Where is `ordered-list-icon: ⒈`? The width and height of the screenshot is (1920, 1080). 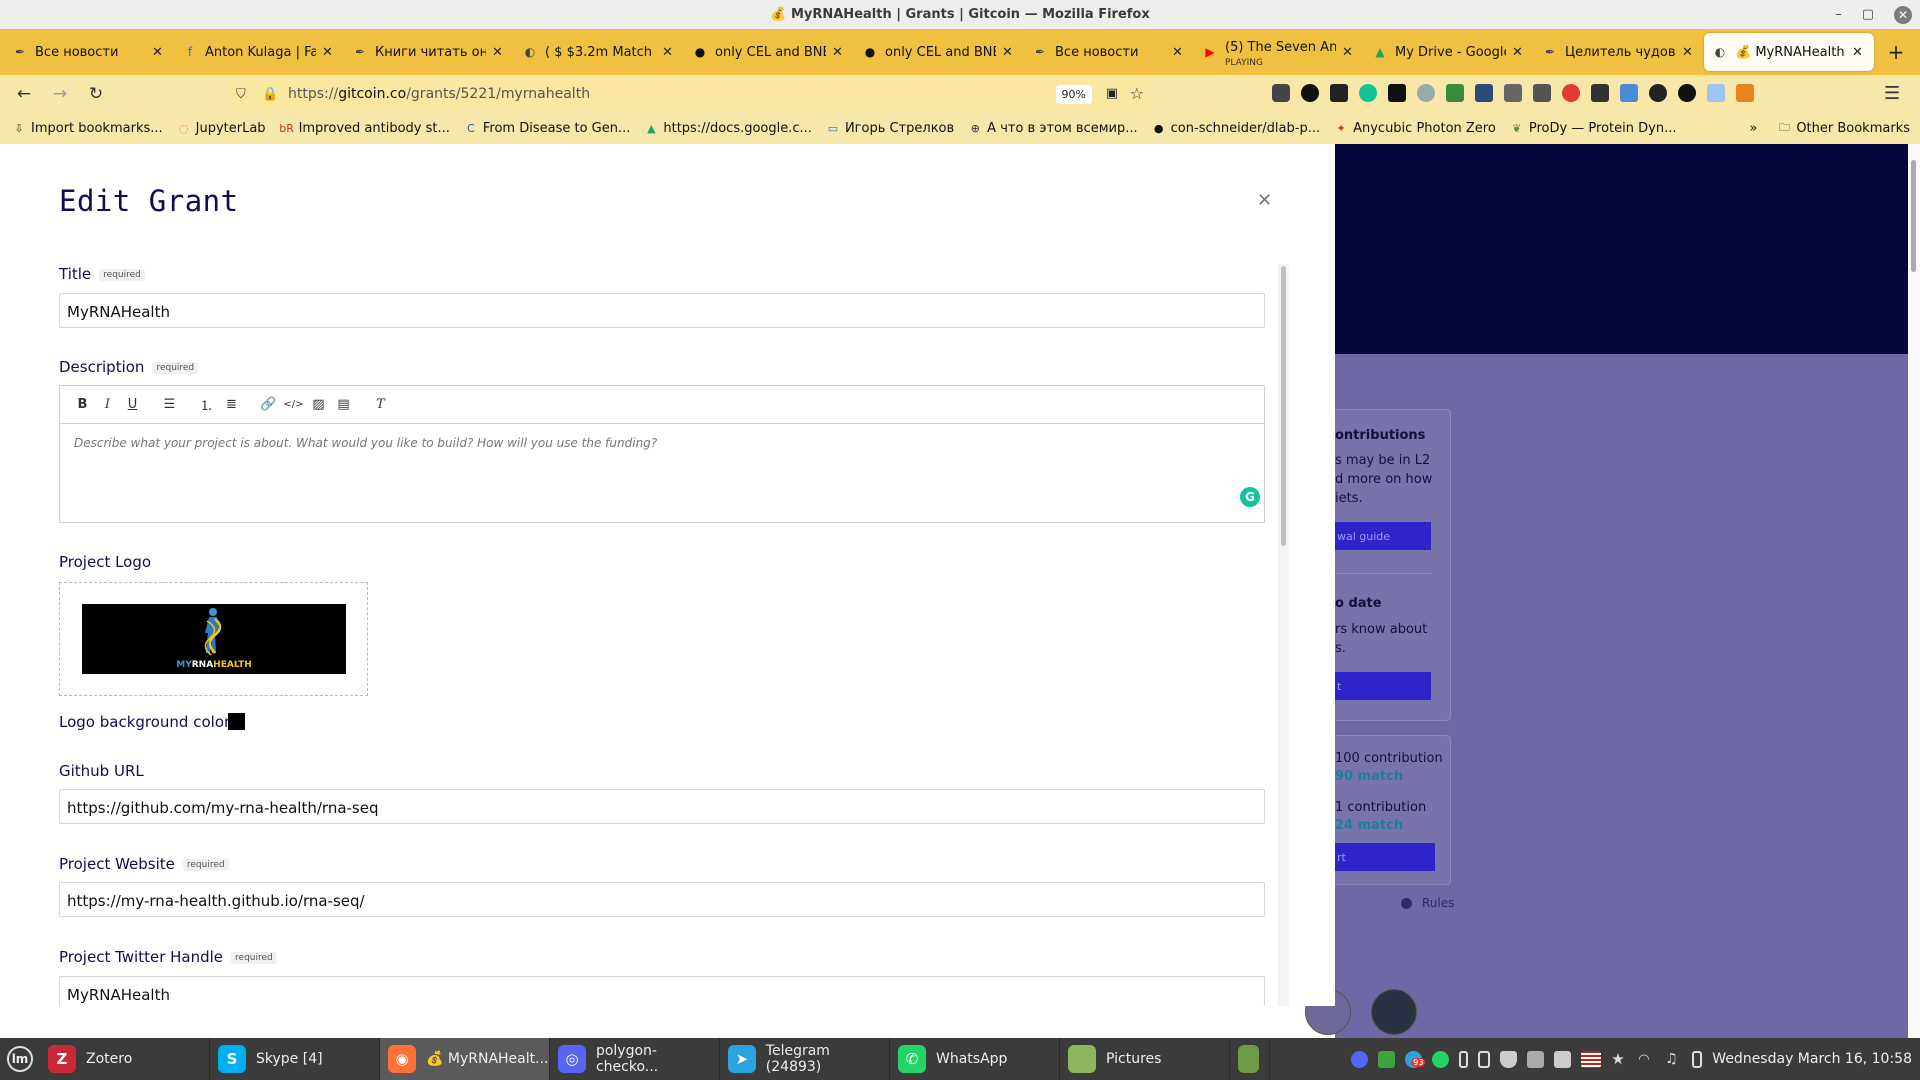 ordered-list-icon: ⒈ is located at coordinates (206, 404).